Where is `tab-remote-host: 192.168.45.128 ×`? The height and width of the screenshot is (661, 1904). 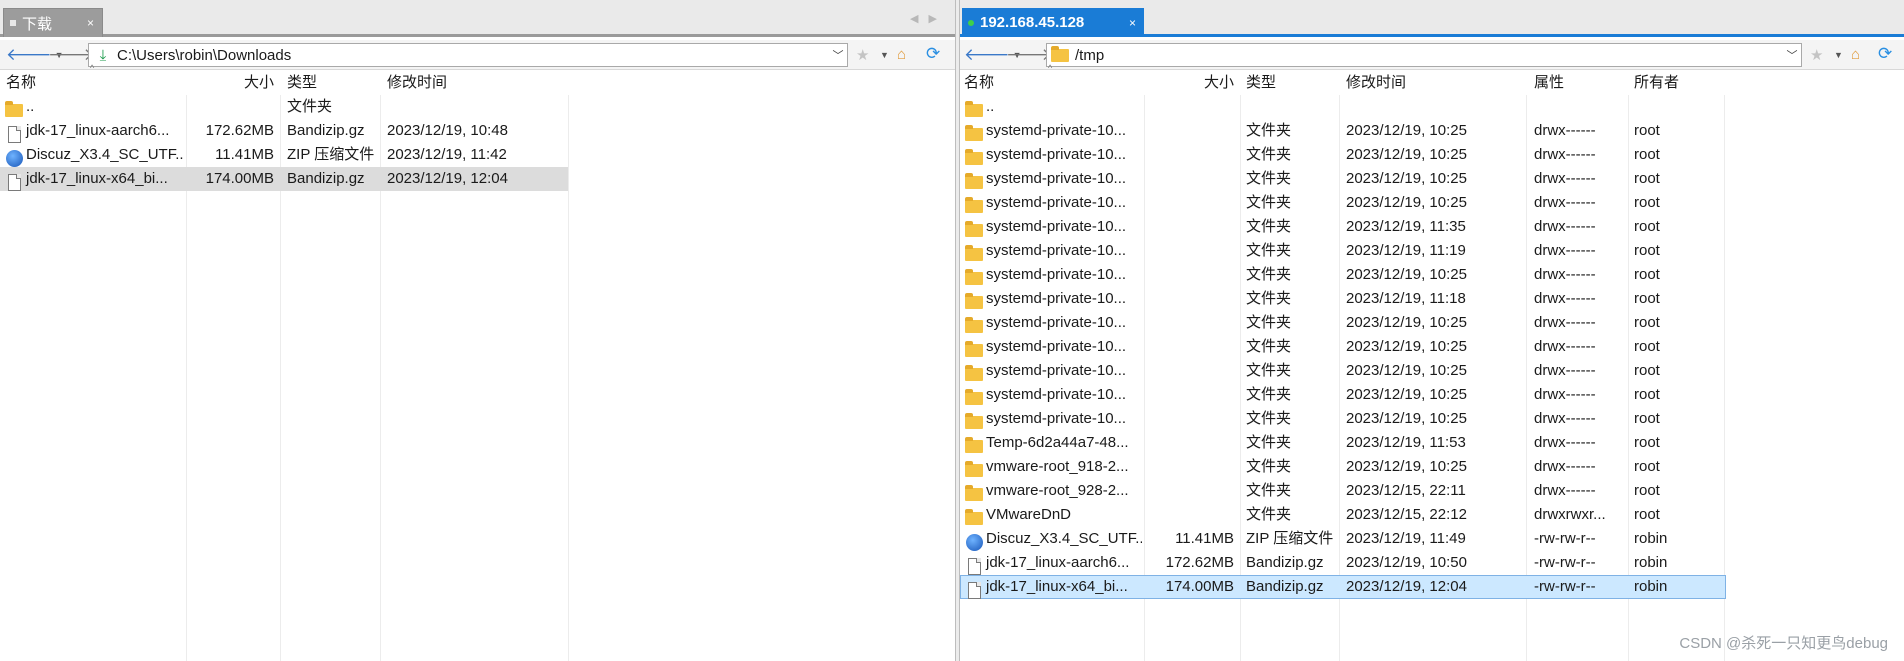 tab-remote-host: 192.168.45.128 × is located at coordinates (1053, 22).